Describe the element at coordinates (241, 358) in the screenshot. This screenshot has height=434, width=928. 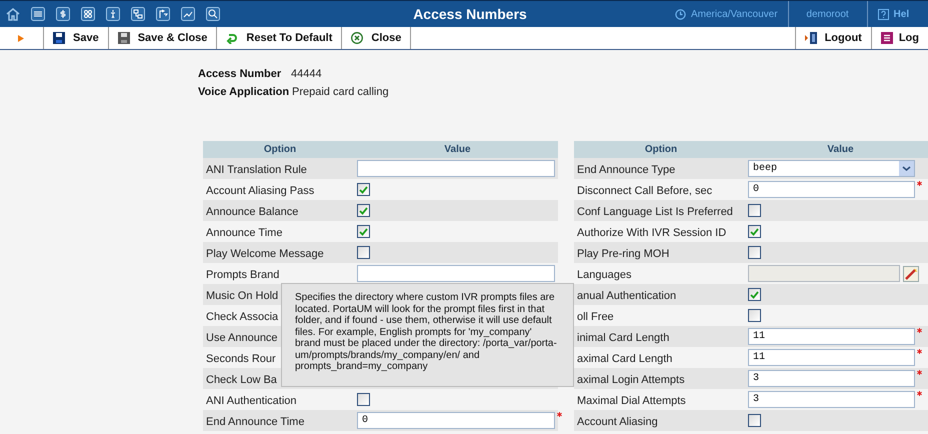
I see `option-label: Seconds Rour` at that location.